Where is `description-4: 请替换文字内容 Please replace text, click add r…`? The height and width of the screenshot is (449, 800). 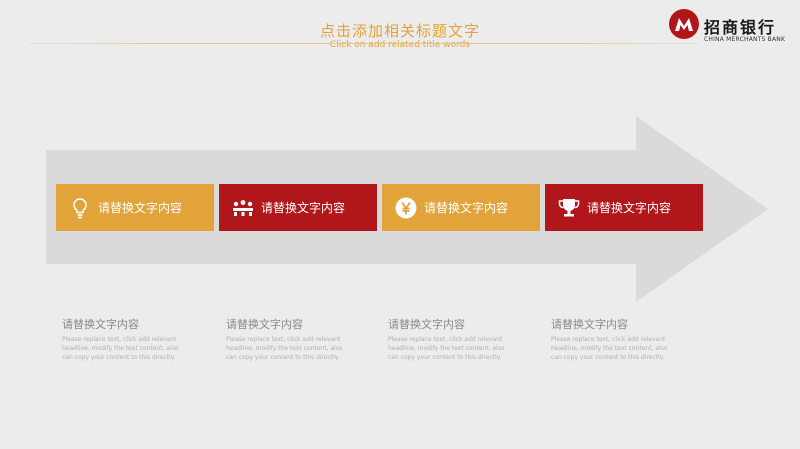
description-4: 请替换文字内容 Please replace text, click add r… is located at coordinates (611, 339).